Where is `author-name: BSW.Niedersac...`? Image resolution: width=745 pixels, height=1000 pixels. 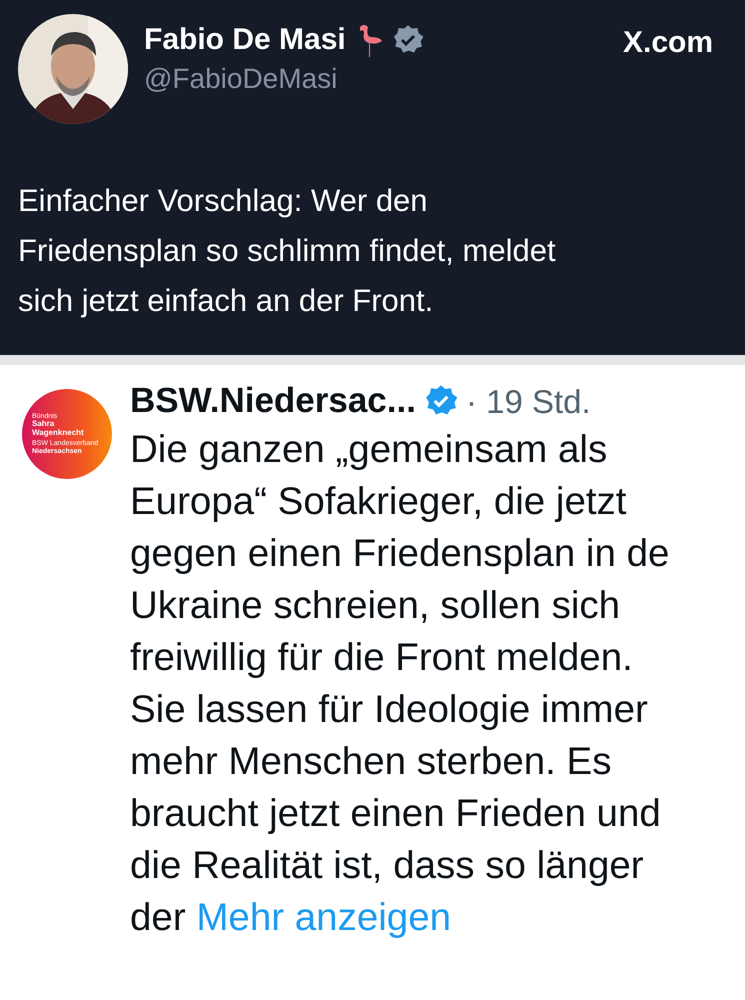
author-name: BSW.Niedersac... is located at coordinates (273, 401).